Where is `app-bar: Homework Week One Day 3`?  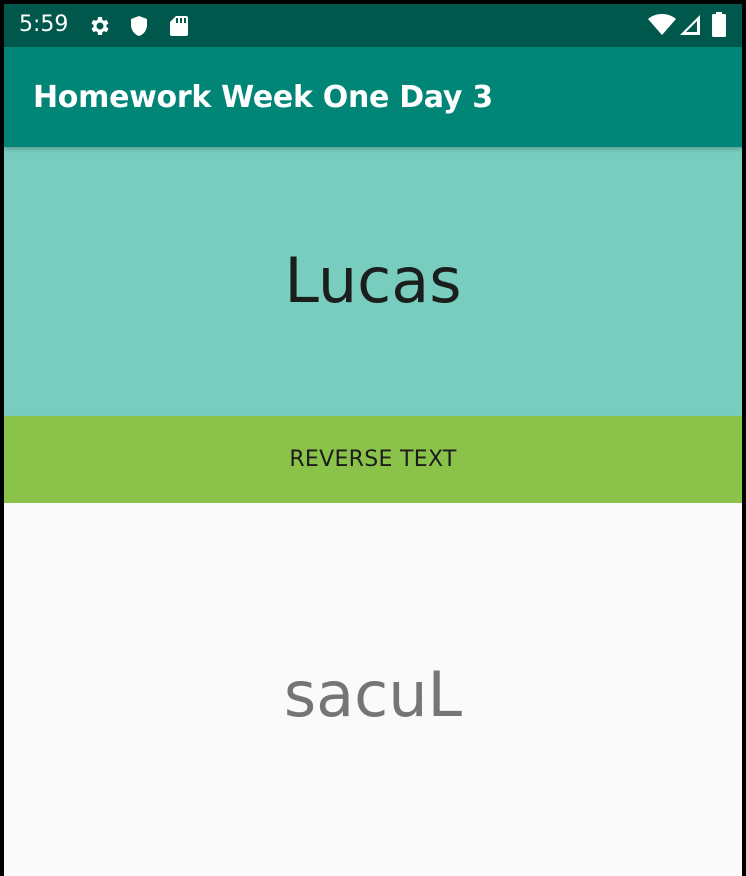 app-bar: Homework Week One Day 3 is located at coordinates (373, 97).